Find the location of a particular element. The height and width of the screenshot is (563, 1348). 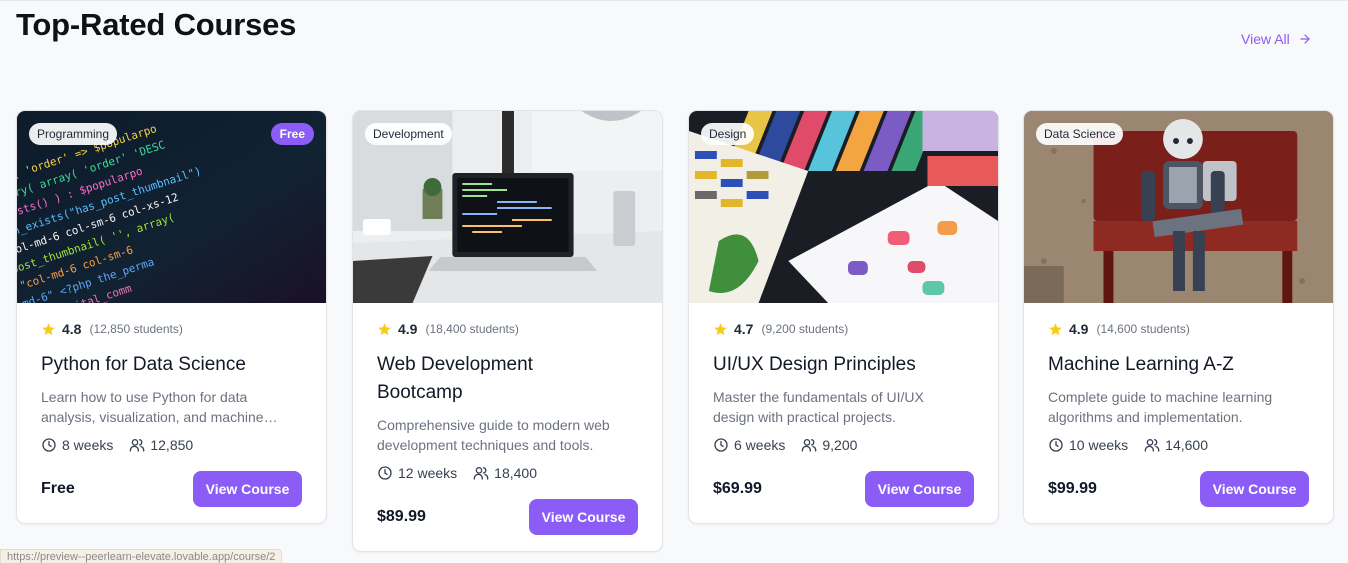

section-title: Top-Rated Courses is located at coordinates (156, 24).